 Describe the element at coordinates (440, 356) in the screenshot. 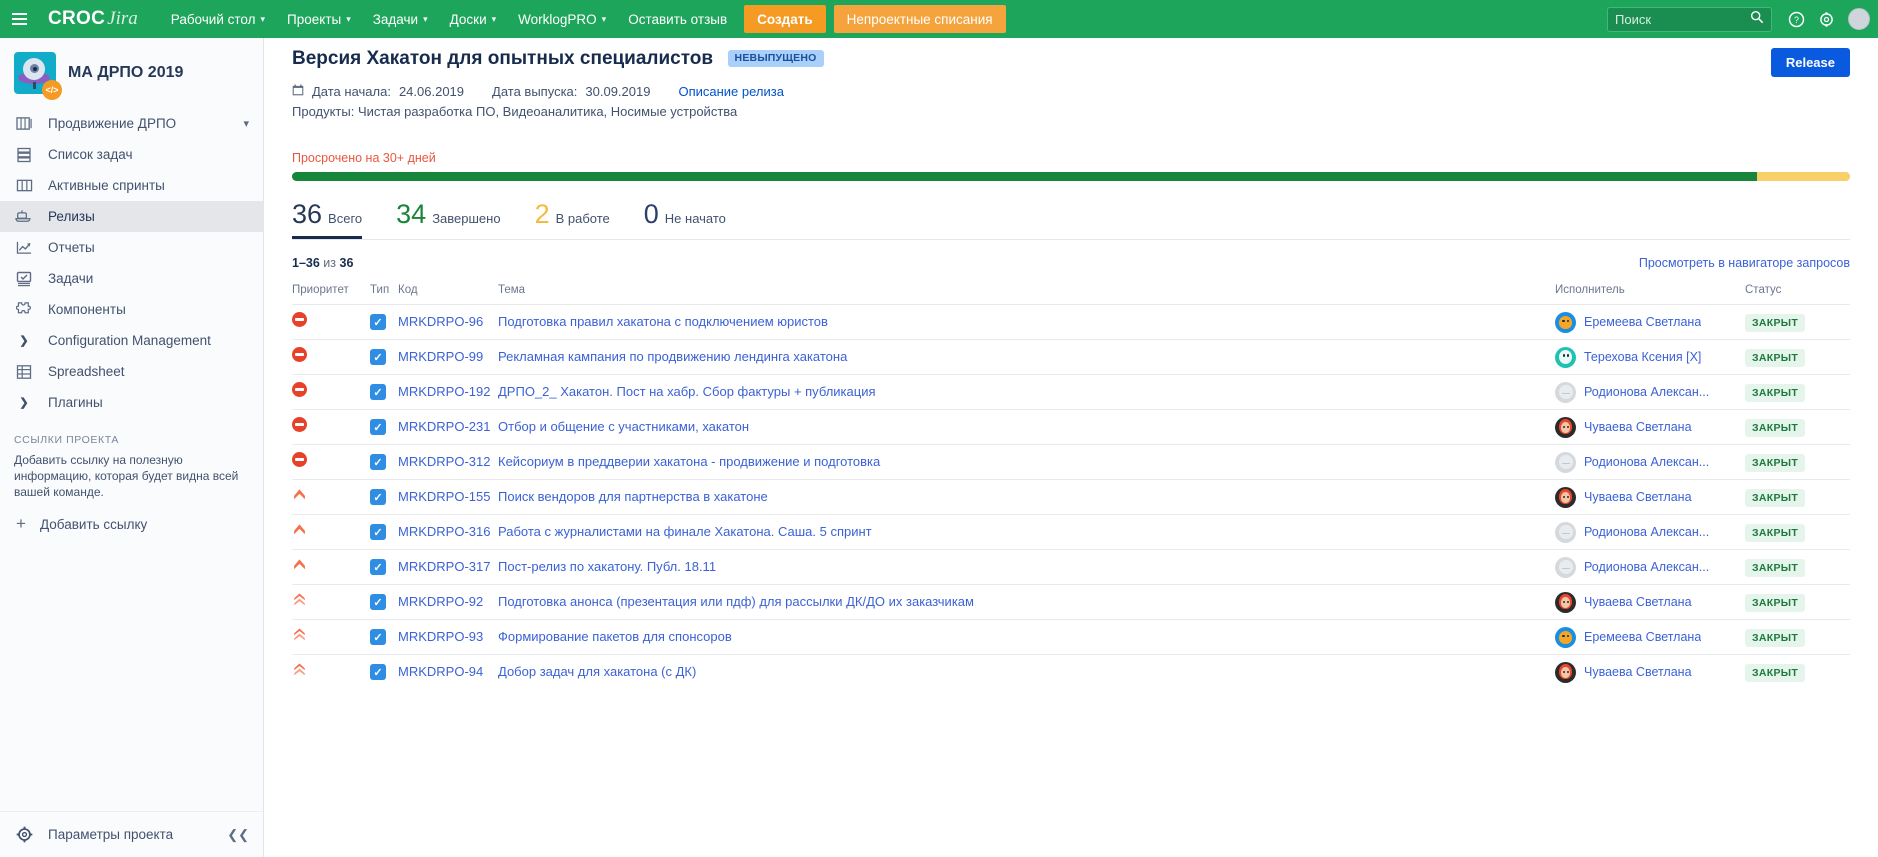

I see `issue-key-link: MRKDRPO-99` at that location.